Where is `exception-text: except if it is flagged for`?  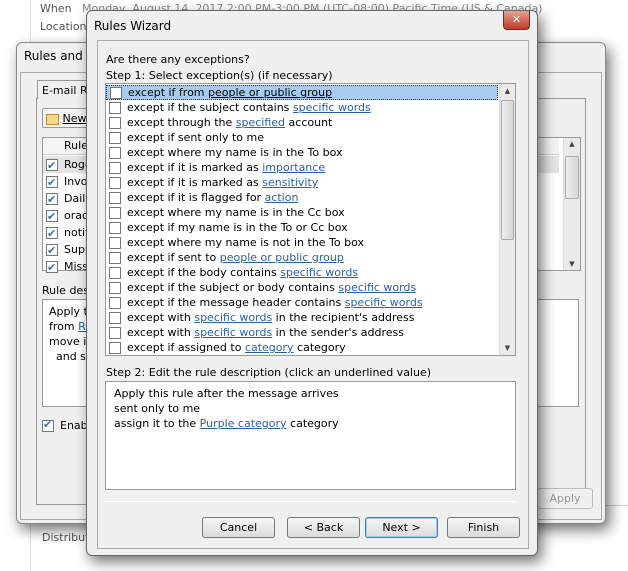
exception-text: except if it is flagged for is located at coordinates (196, 197).